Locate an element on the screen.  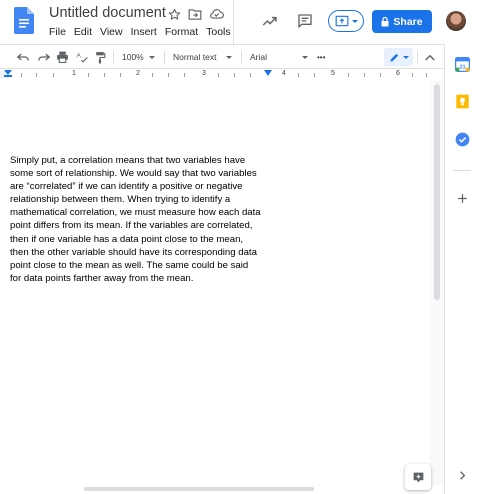
activity-trend-icon is located at coordinates (270, 21).